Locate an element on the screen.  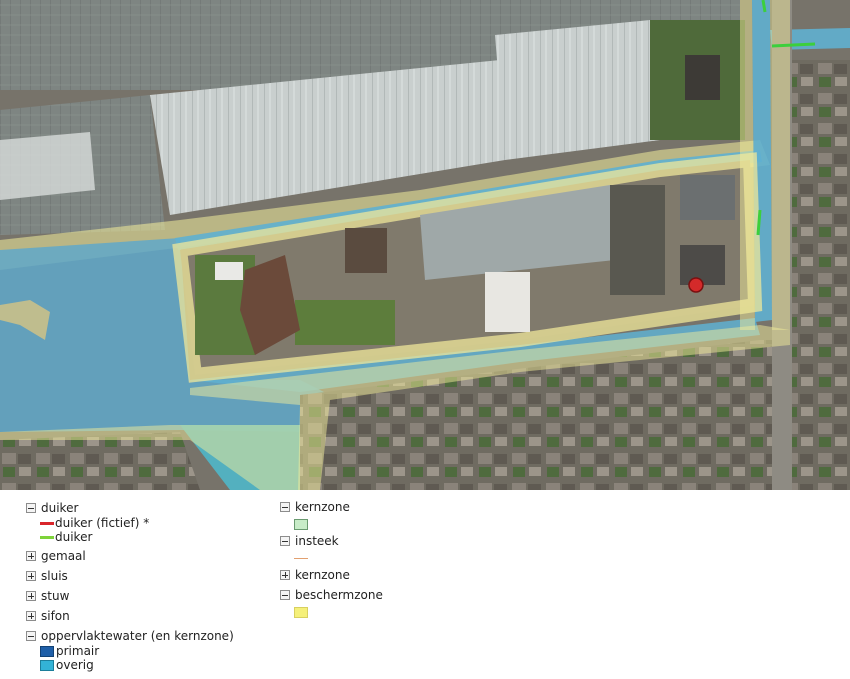
legend-header-oppervlaktewater: oppervlaktewater (en kernzone) is located at coordinates (130, 636).